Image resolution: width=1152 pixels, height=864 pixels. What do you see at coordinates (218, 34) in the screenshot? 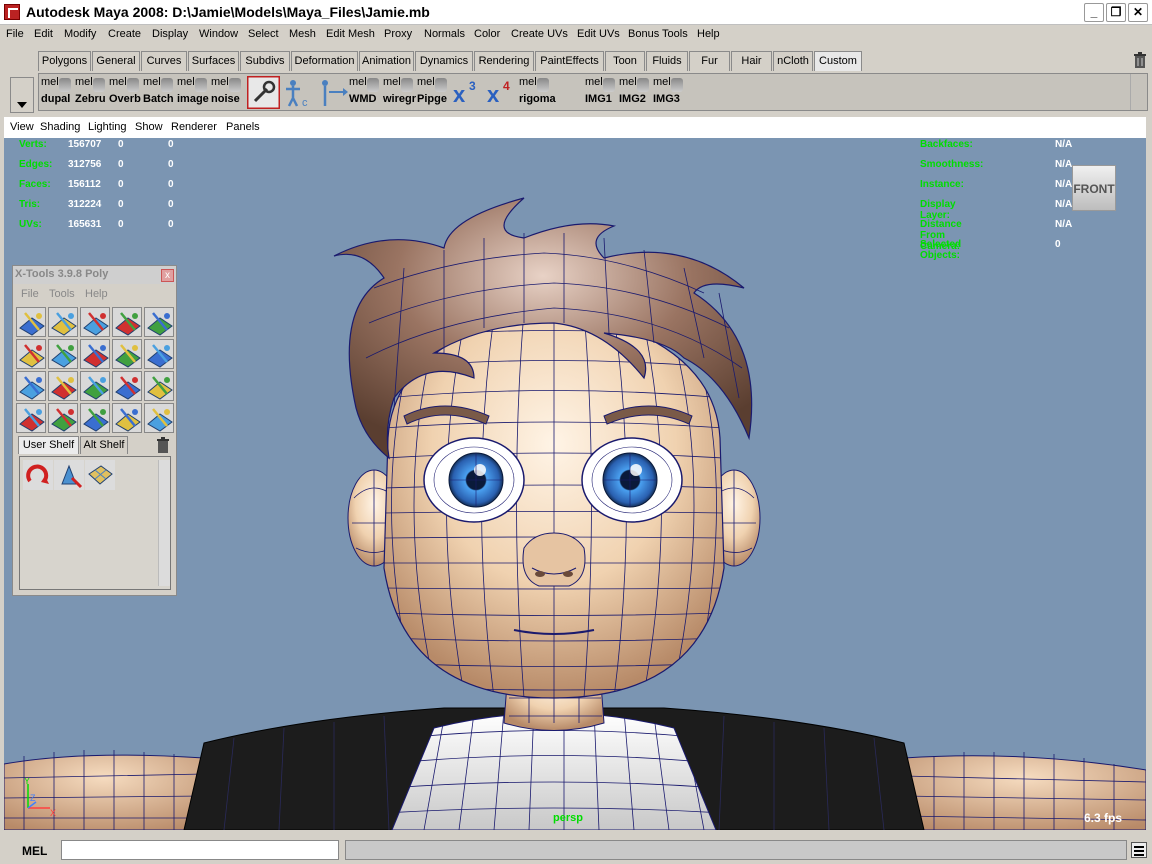
I see `menu-window: Window` at bounding box center [218, 34].